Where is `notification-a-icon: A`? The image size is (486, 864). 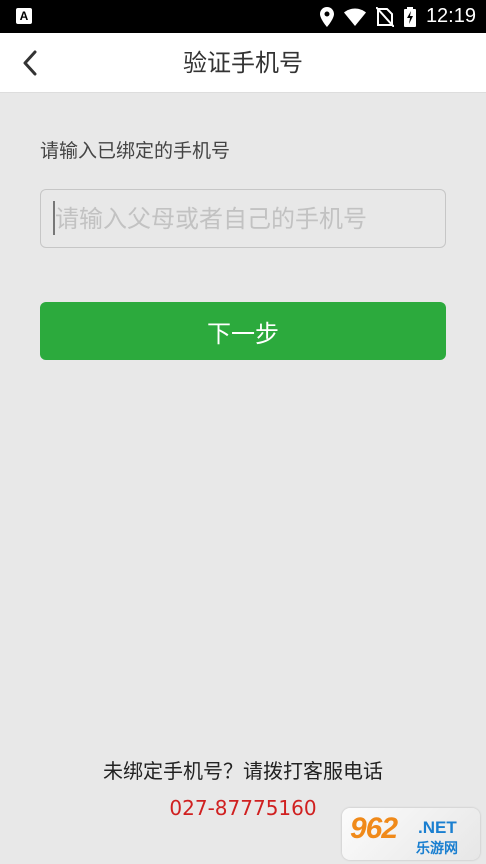 notification-a-icon: A is located at coordinates (24, 16).